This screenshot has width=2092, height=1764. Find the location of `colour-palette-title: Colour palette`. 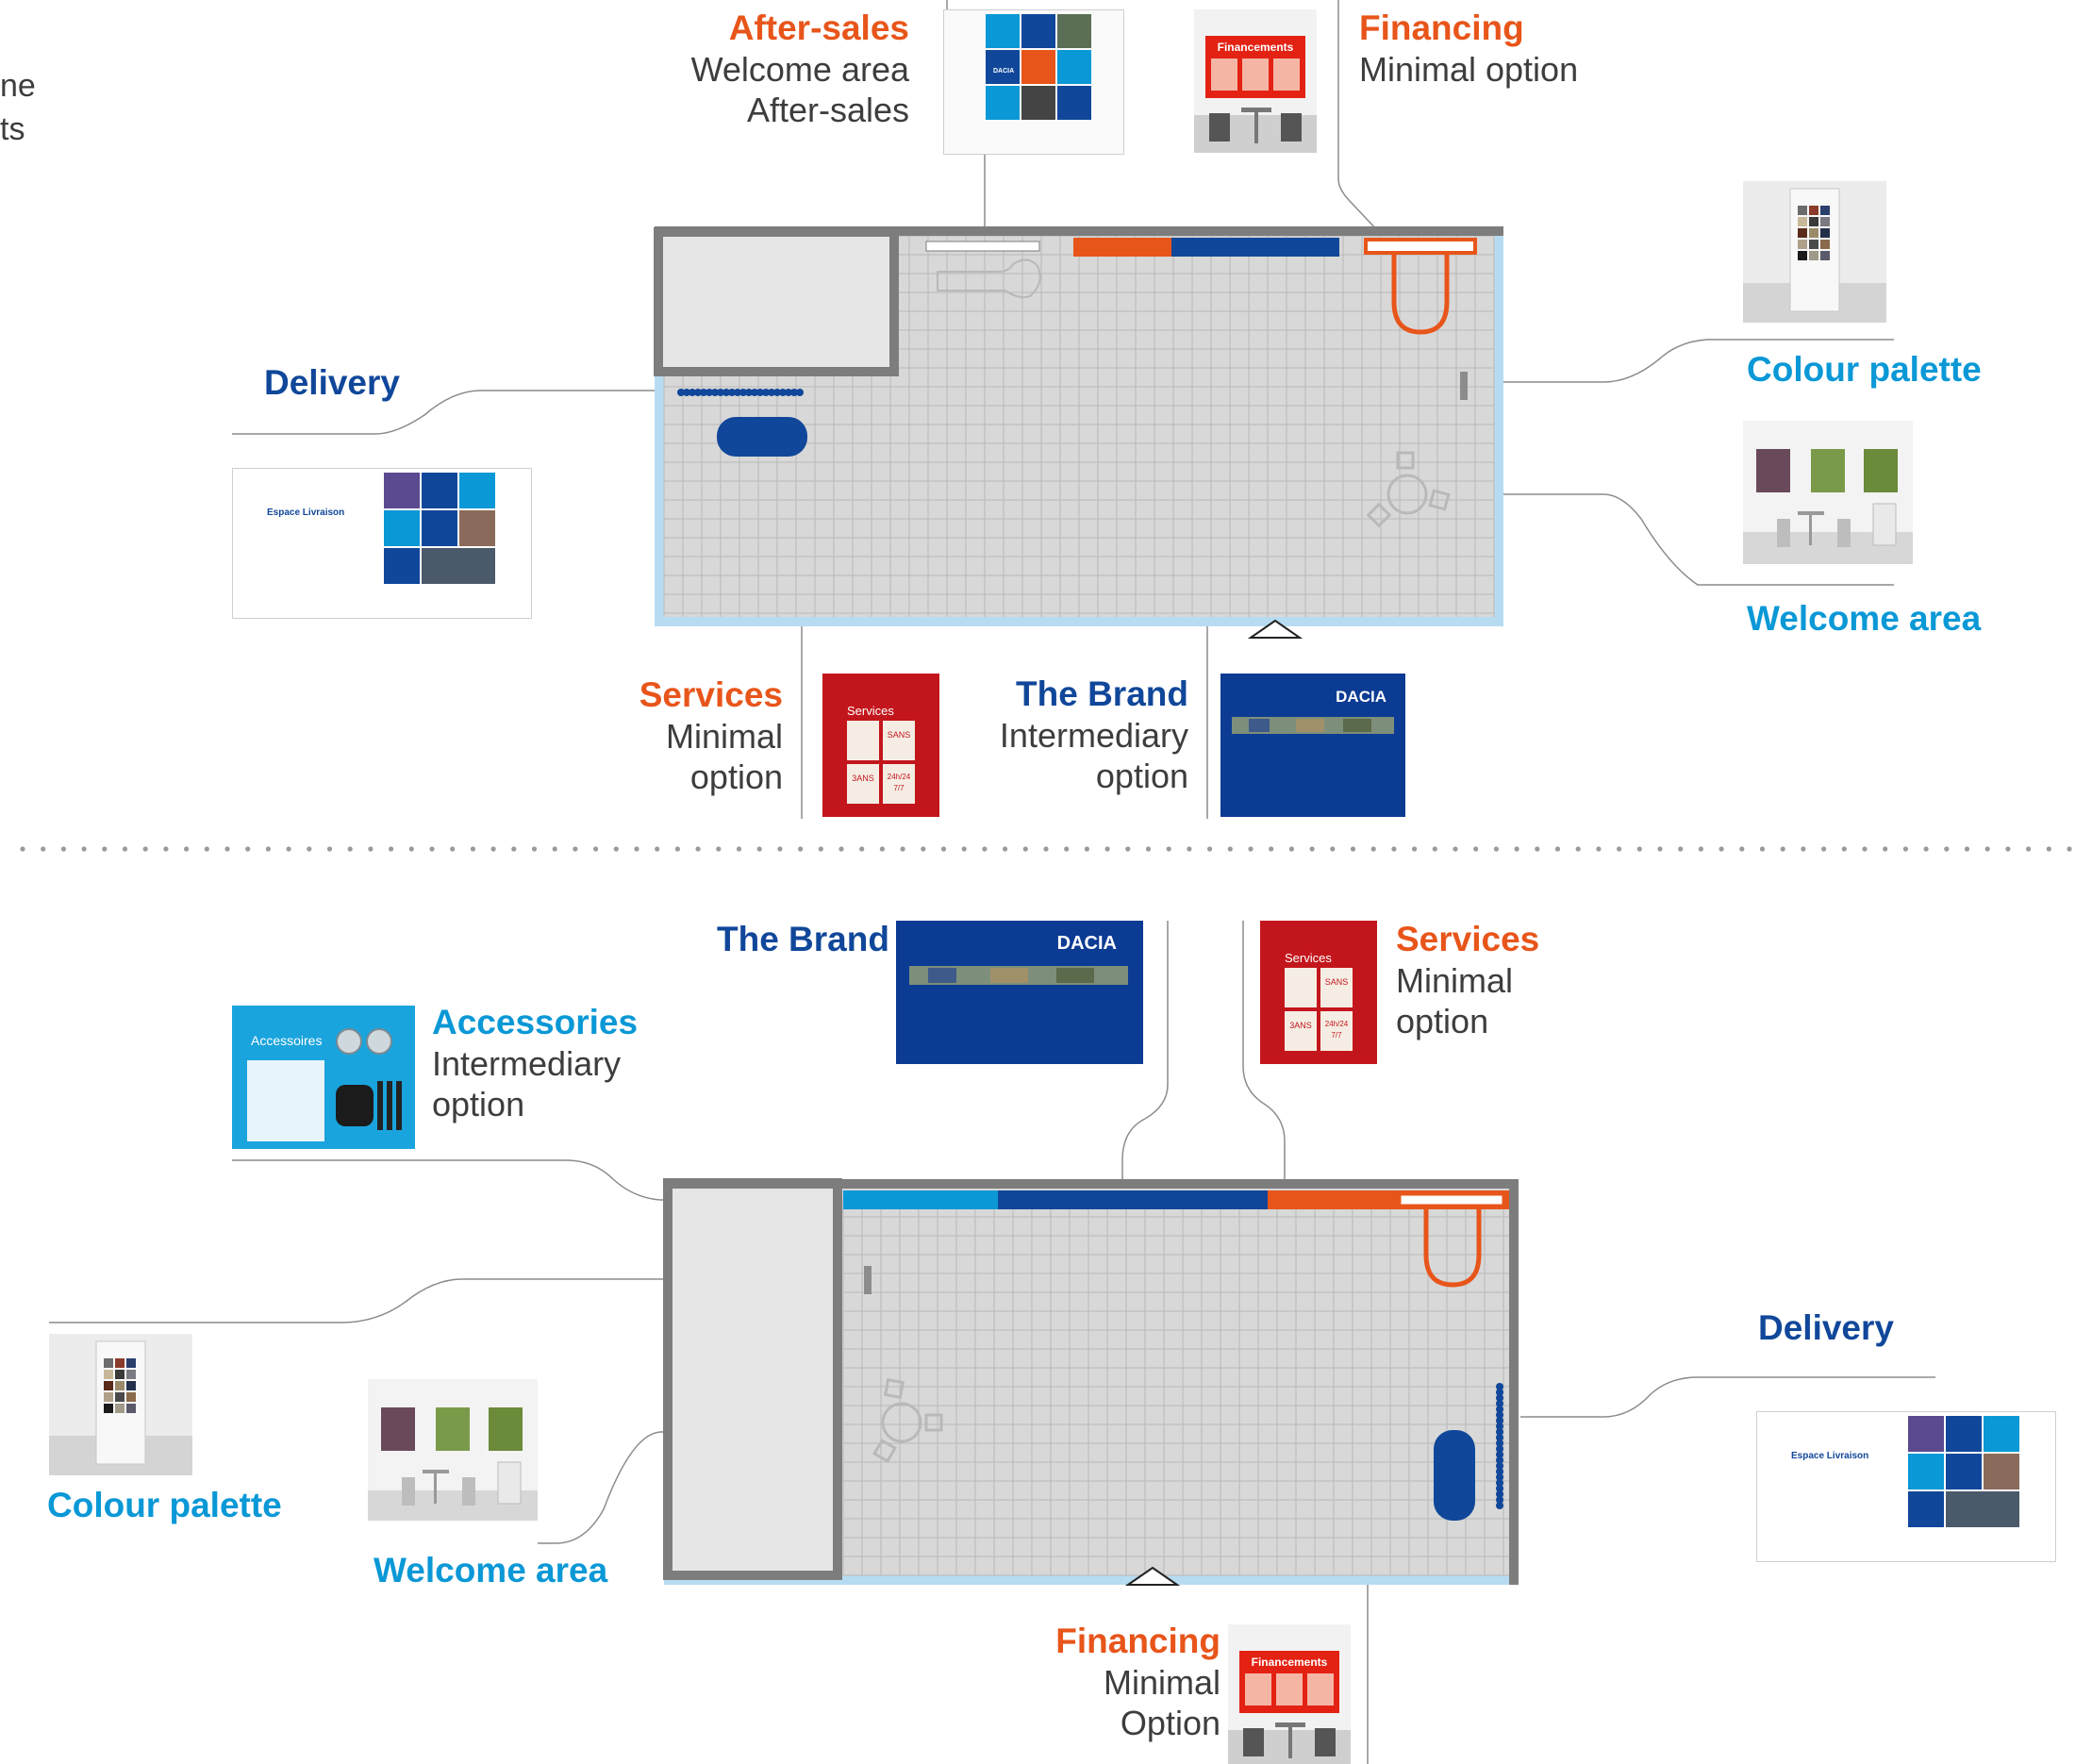

colour-palette-title: Colour palette is located at coordinates (1864, 369).